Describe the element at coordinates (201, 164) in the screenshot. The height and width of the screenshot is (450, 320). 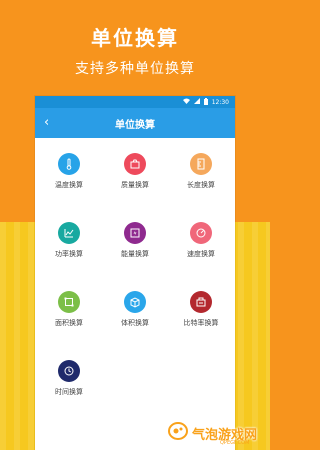
I see `ruler-icon` at that location.